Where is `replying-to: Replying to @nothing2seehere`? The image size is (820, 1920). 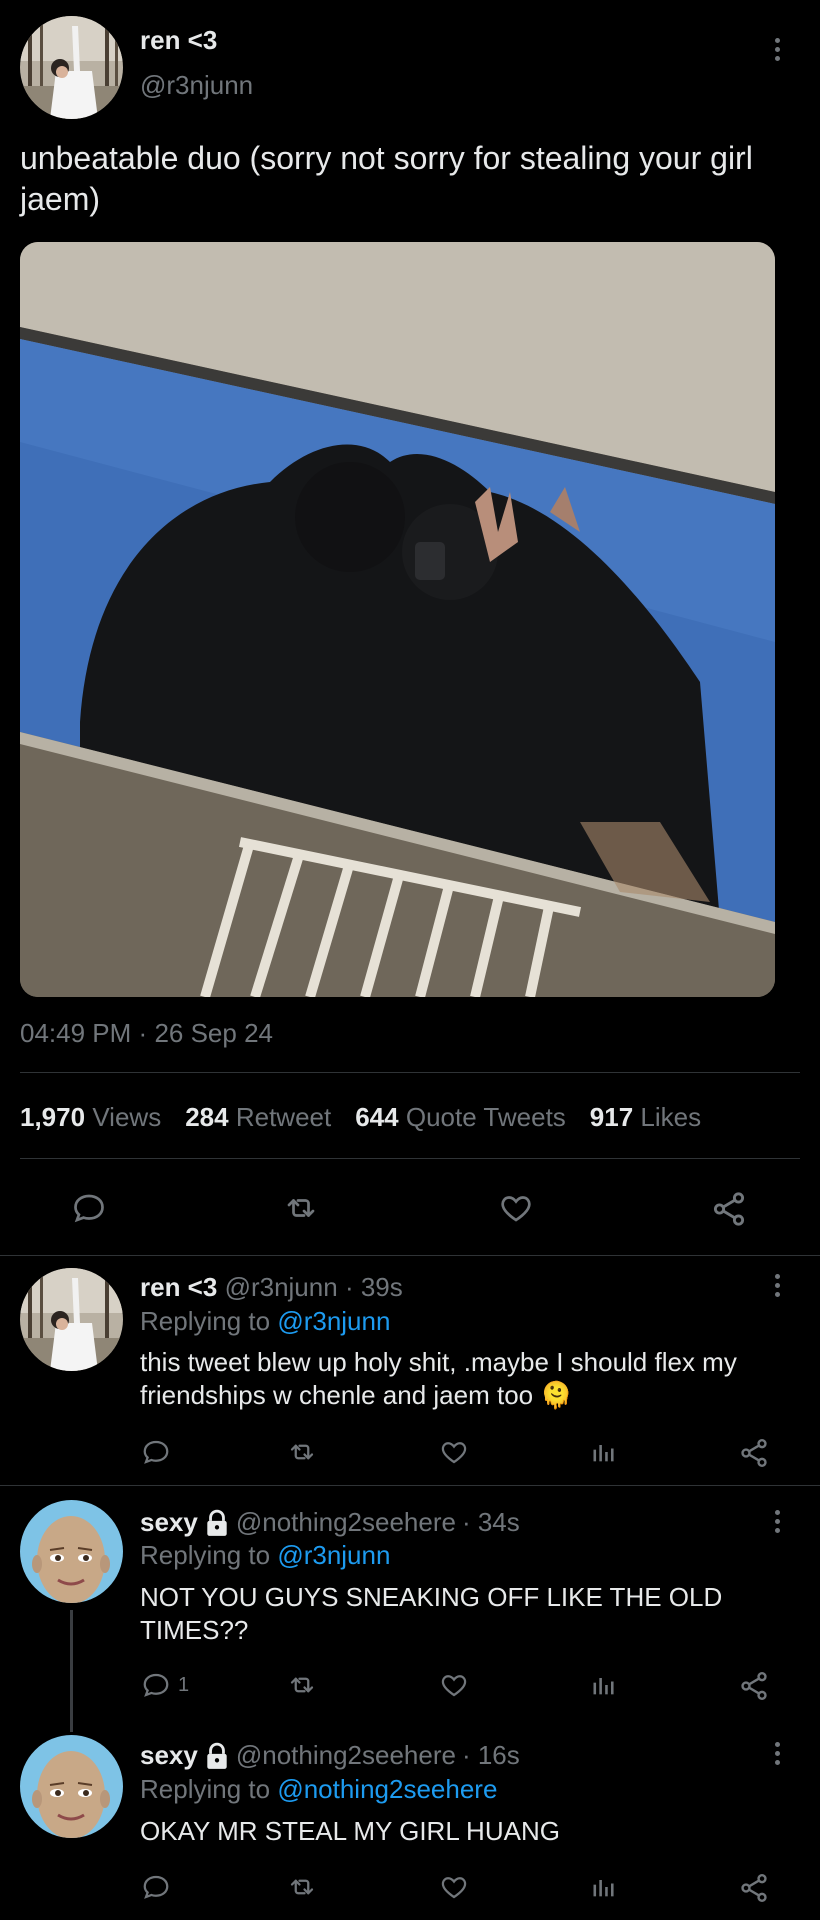
replying-to: Replying to @nothing2seehere is located at coordinates (318, 1789).